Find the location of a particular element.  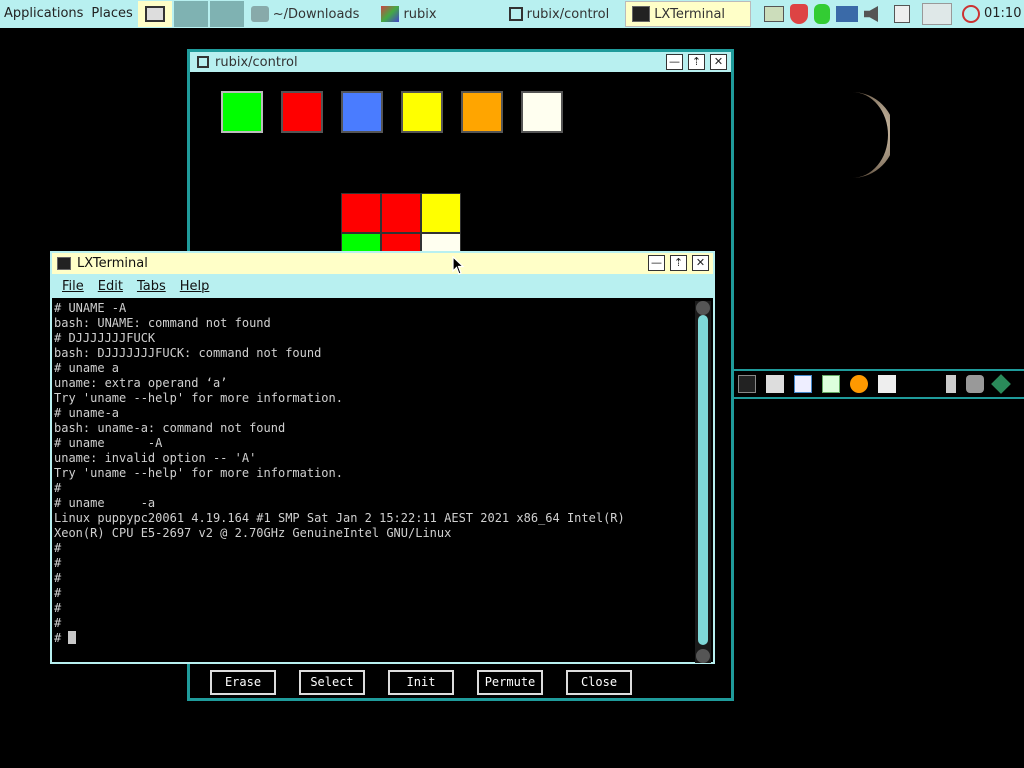

terminal-line: # UNAME -A is located at coordinates (90, 308).